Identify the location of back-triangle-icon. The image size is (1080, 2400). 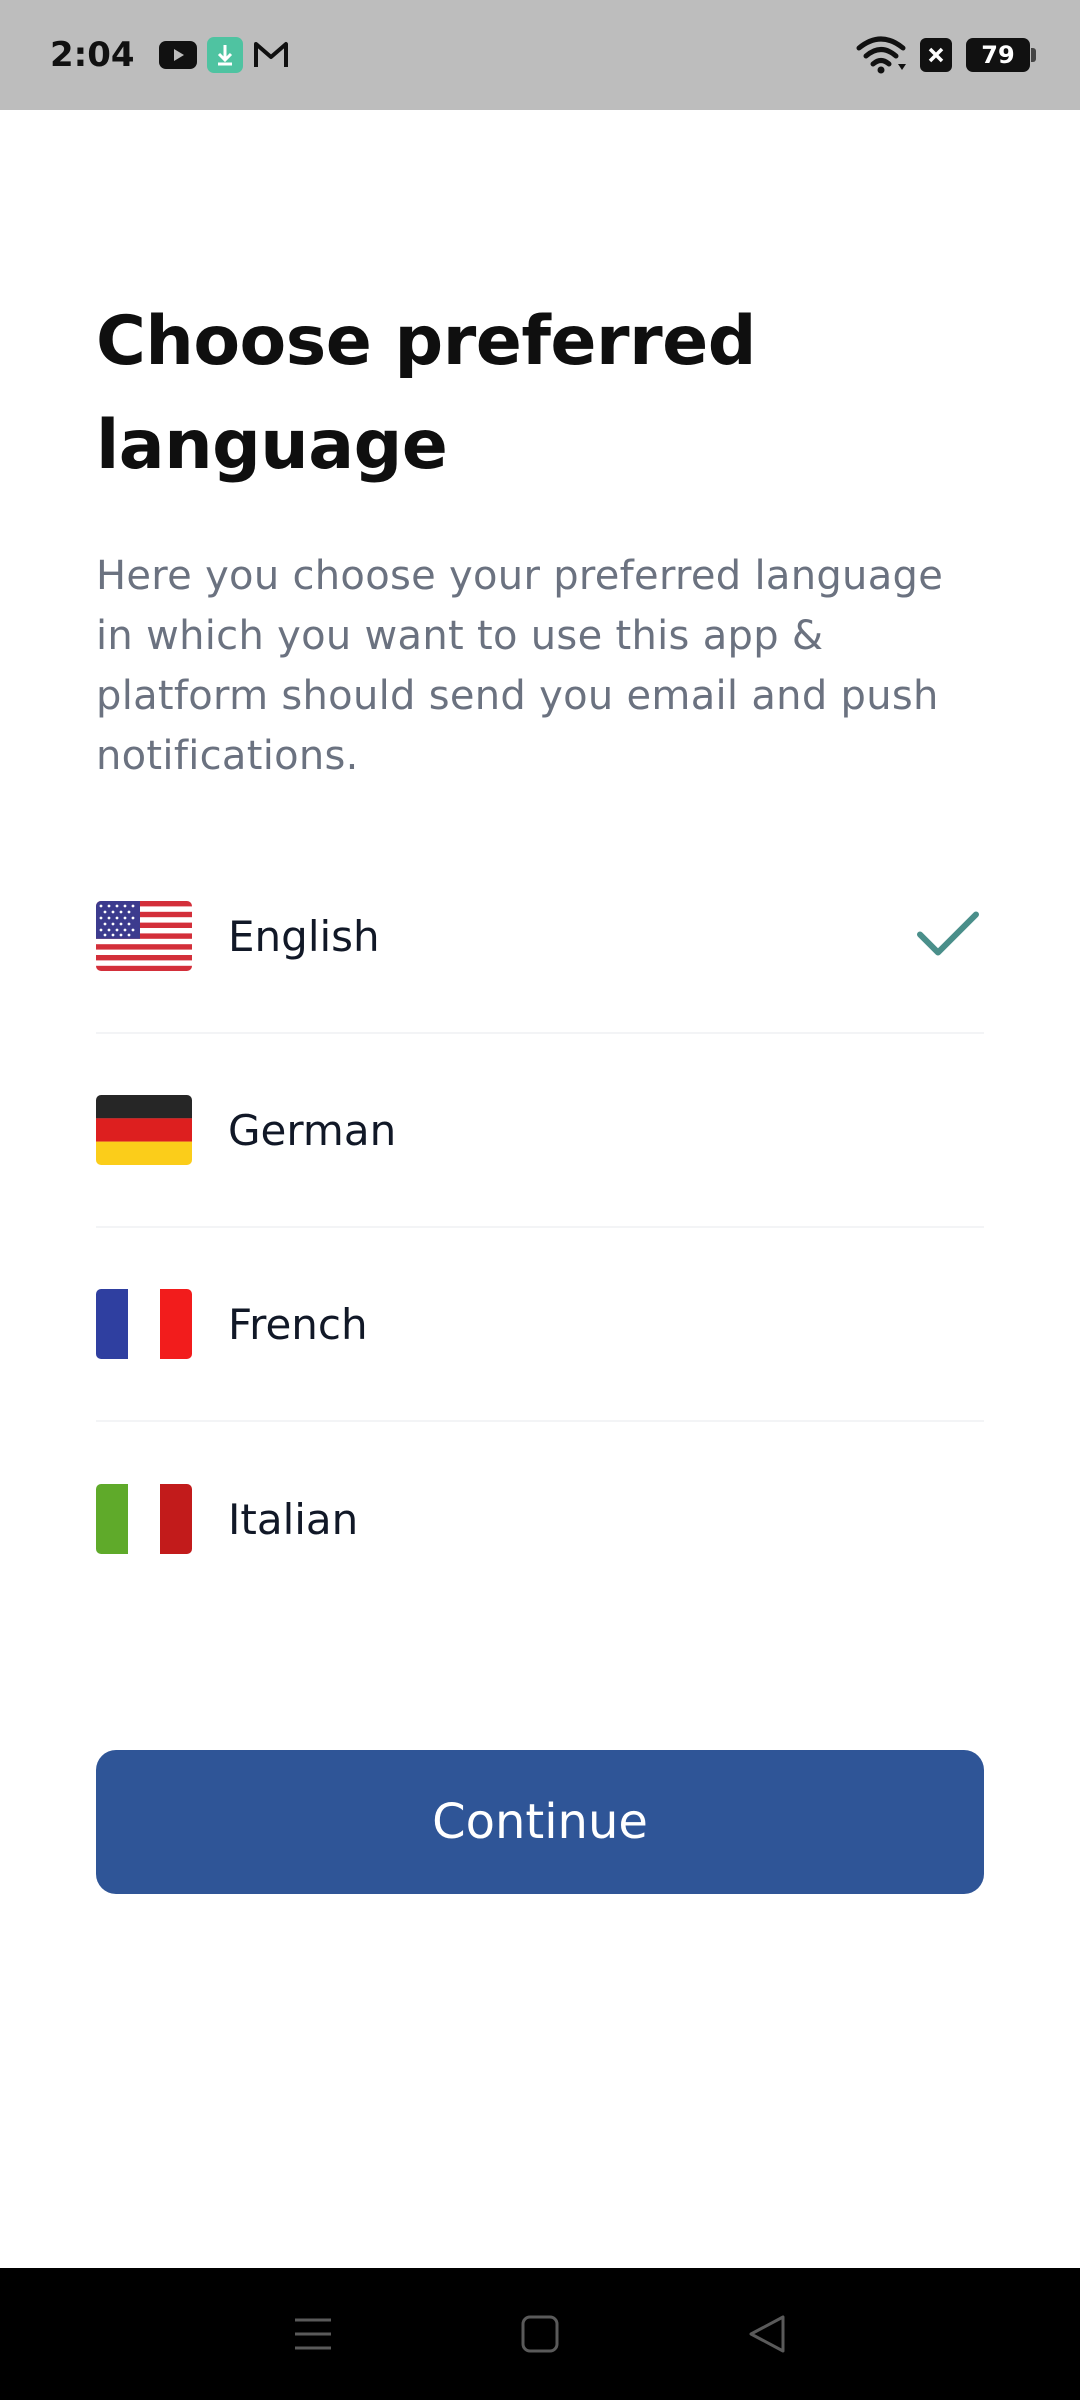
(767, 2334).